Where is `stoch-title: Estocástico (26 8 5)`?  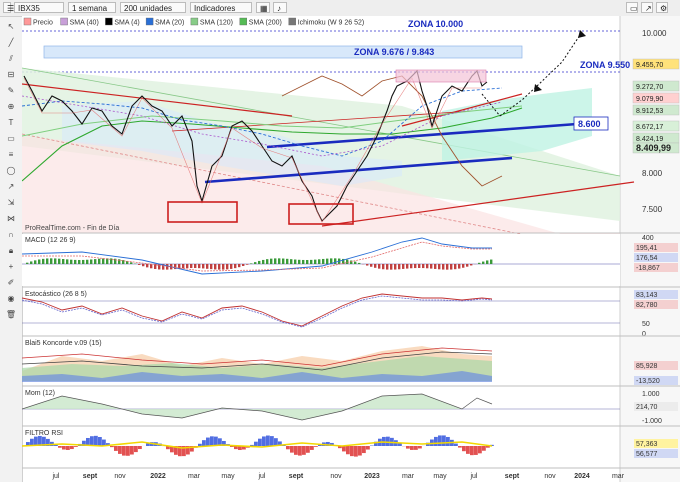
stoch-title: Estocástico (26 8 5) is located at coordinates (56, 294).